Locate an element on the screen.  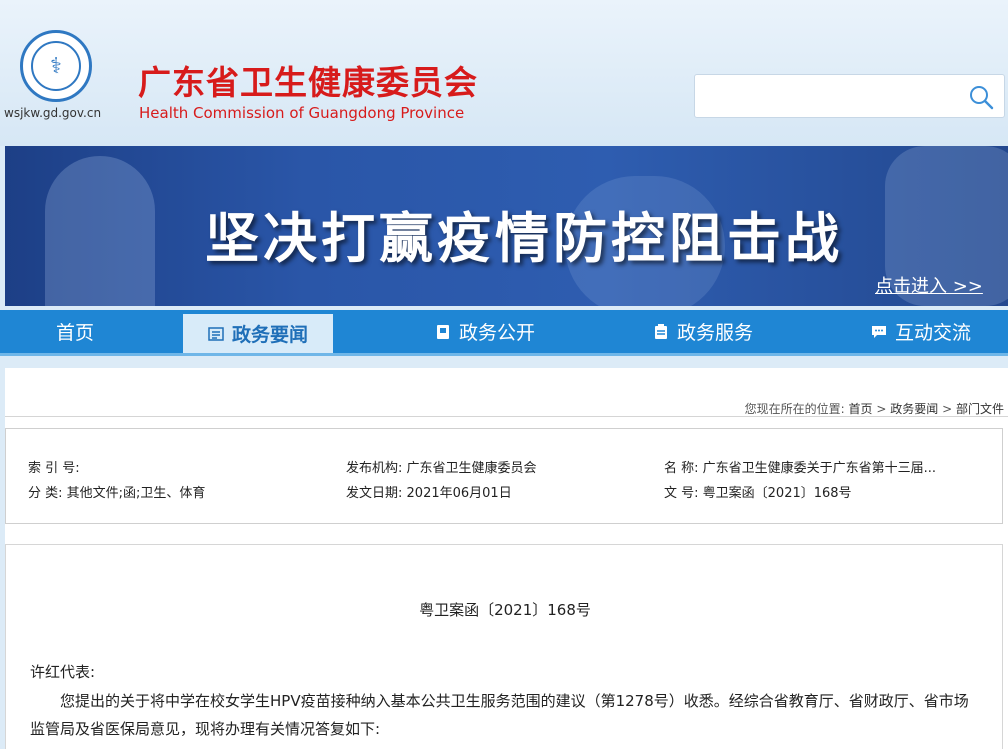
document-greeting: 许红代表: is located at coordinates (63, 672).